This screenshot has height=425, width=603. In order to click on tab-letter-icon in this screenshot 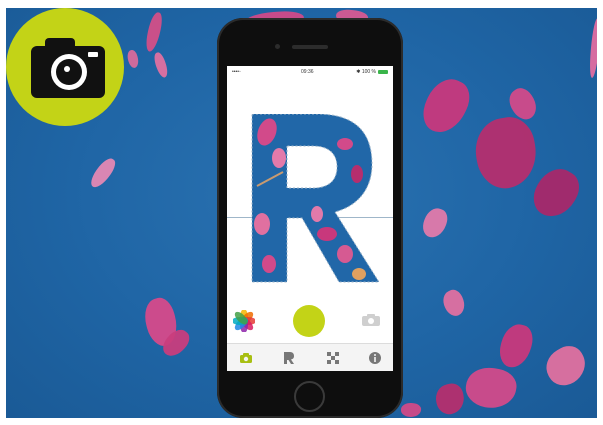, I will do `click(289, 358)`.